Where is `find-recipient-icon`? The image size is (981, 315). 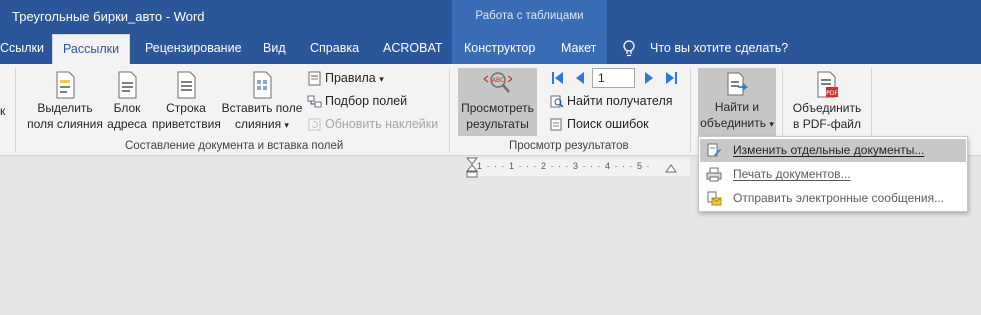
find-recipient-icon is located at coordinates (557, 101).